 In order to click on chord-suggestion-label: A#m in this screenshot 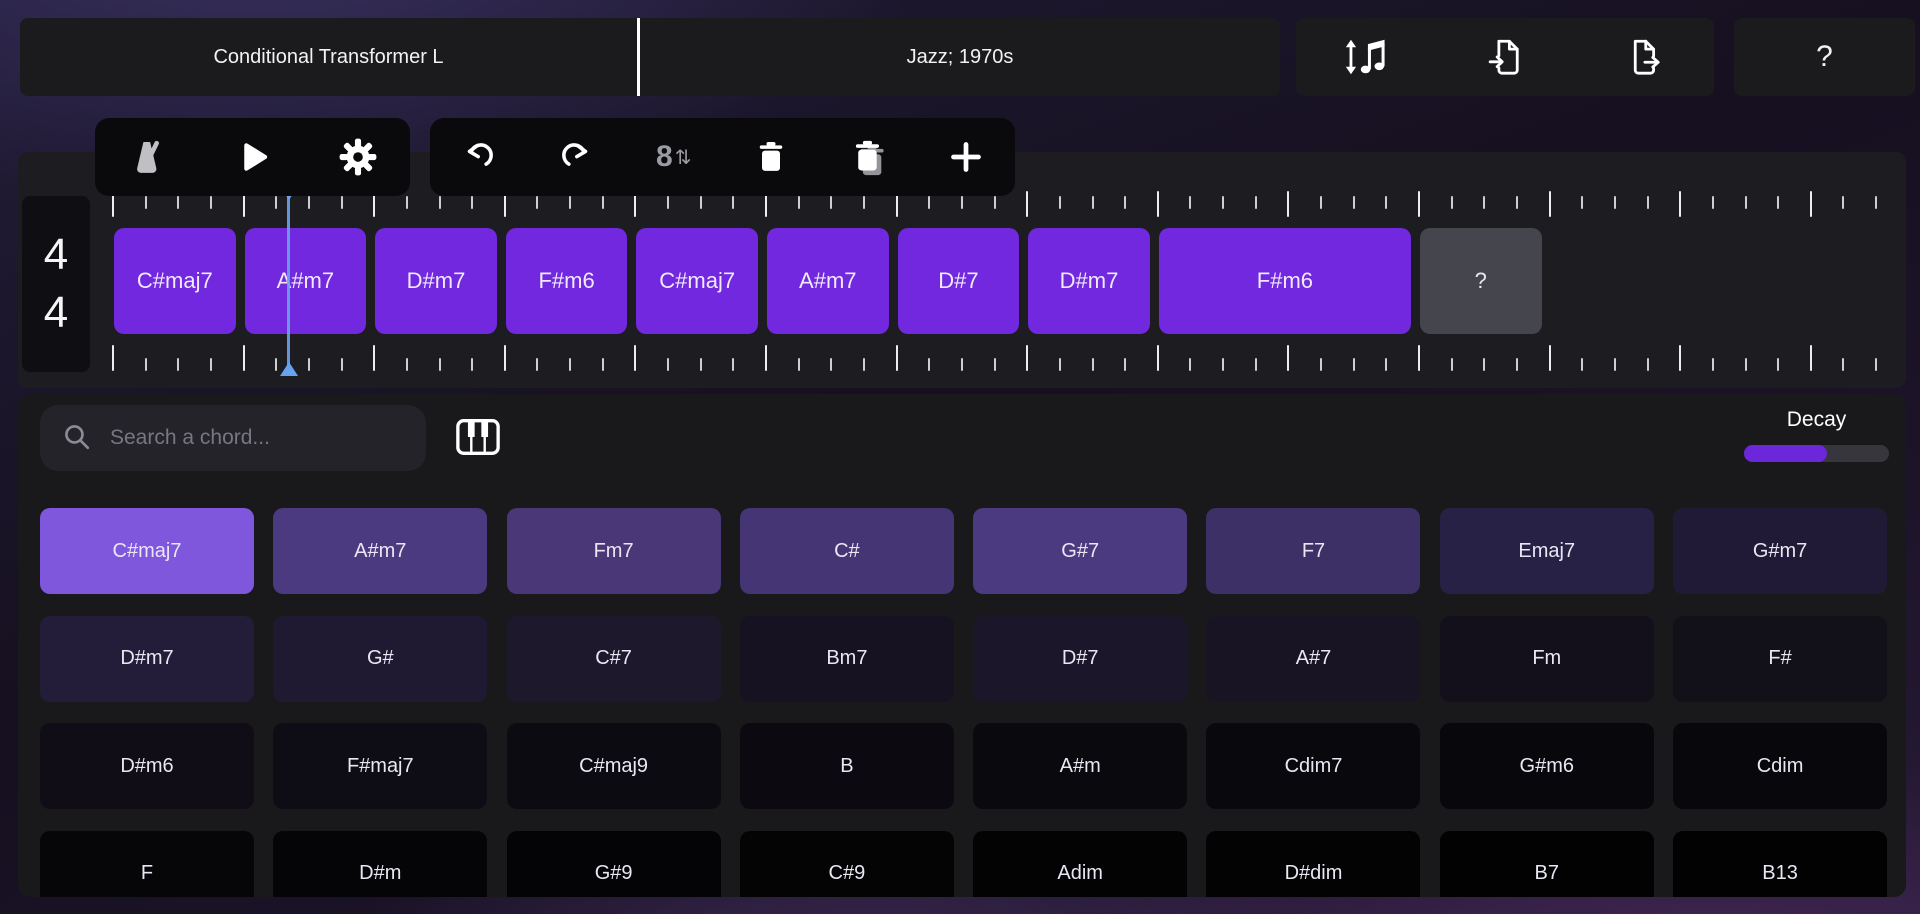, I will do `click(1080, 765)`.